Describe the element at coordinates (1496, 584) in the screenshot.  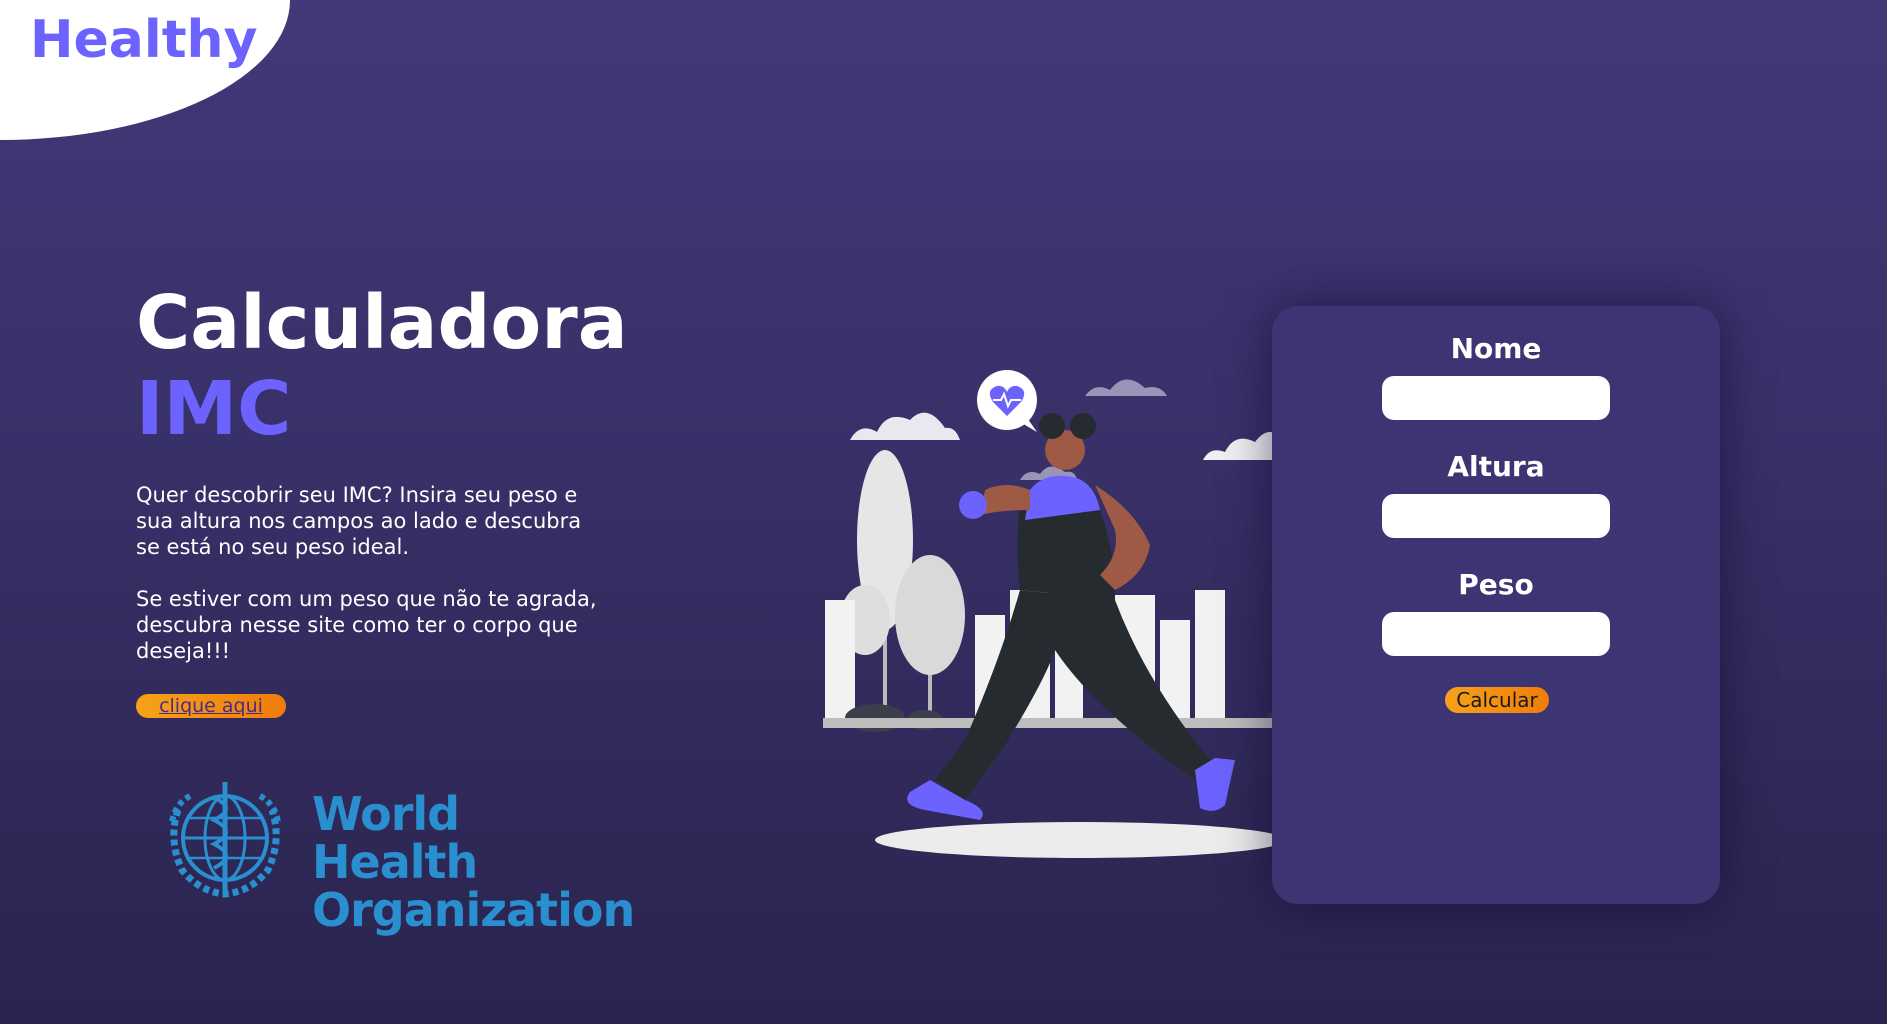
I see `weight-label: Peso` at that location.